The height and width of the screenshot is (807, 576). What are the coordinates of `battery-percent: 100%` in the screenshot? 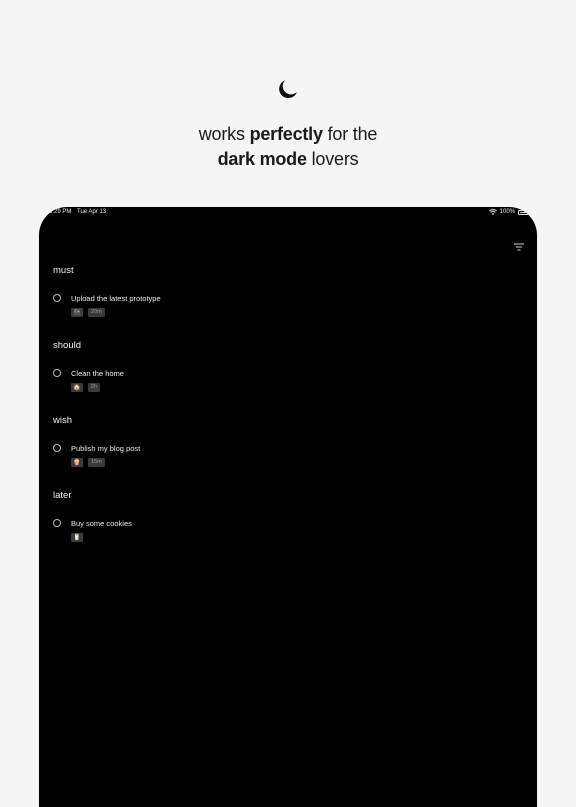 It's located at (507, 212).